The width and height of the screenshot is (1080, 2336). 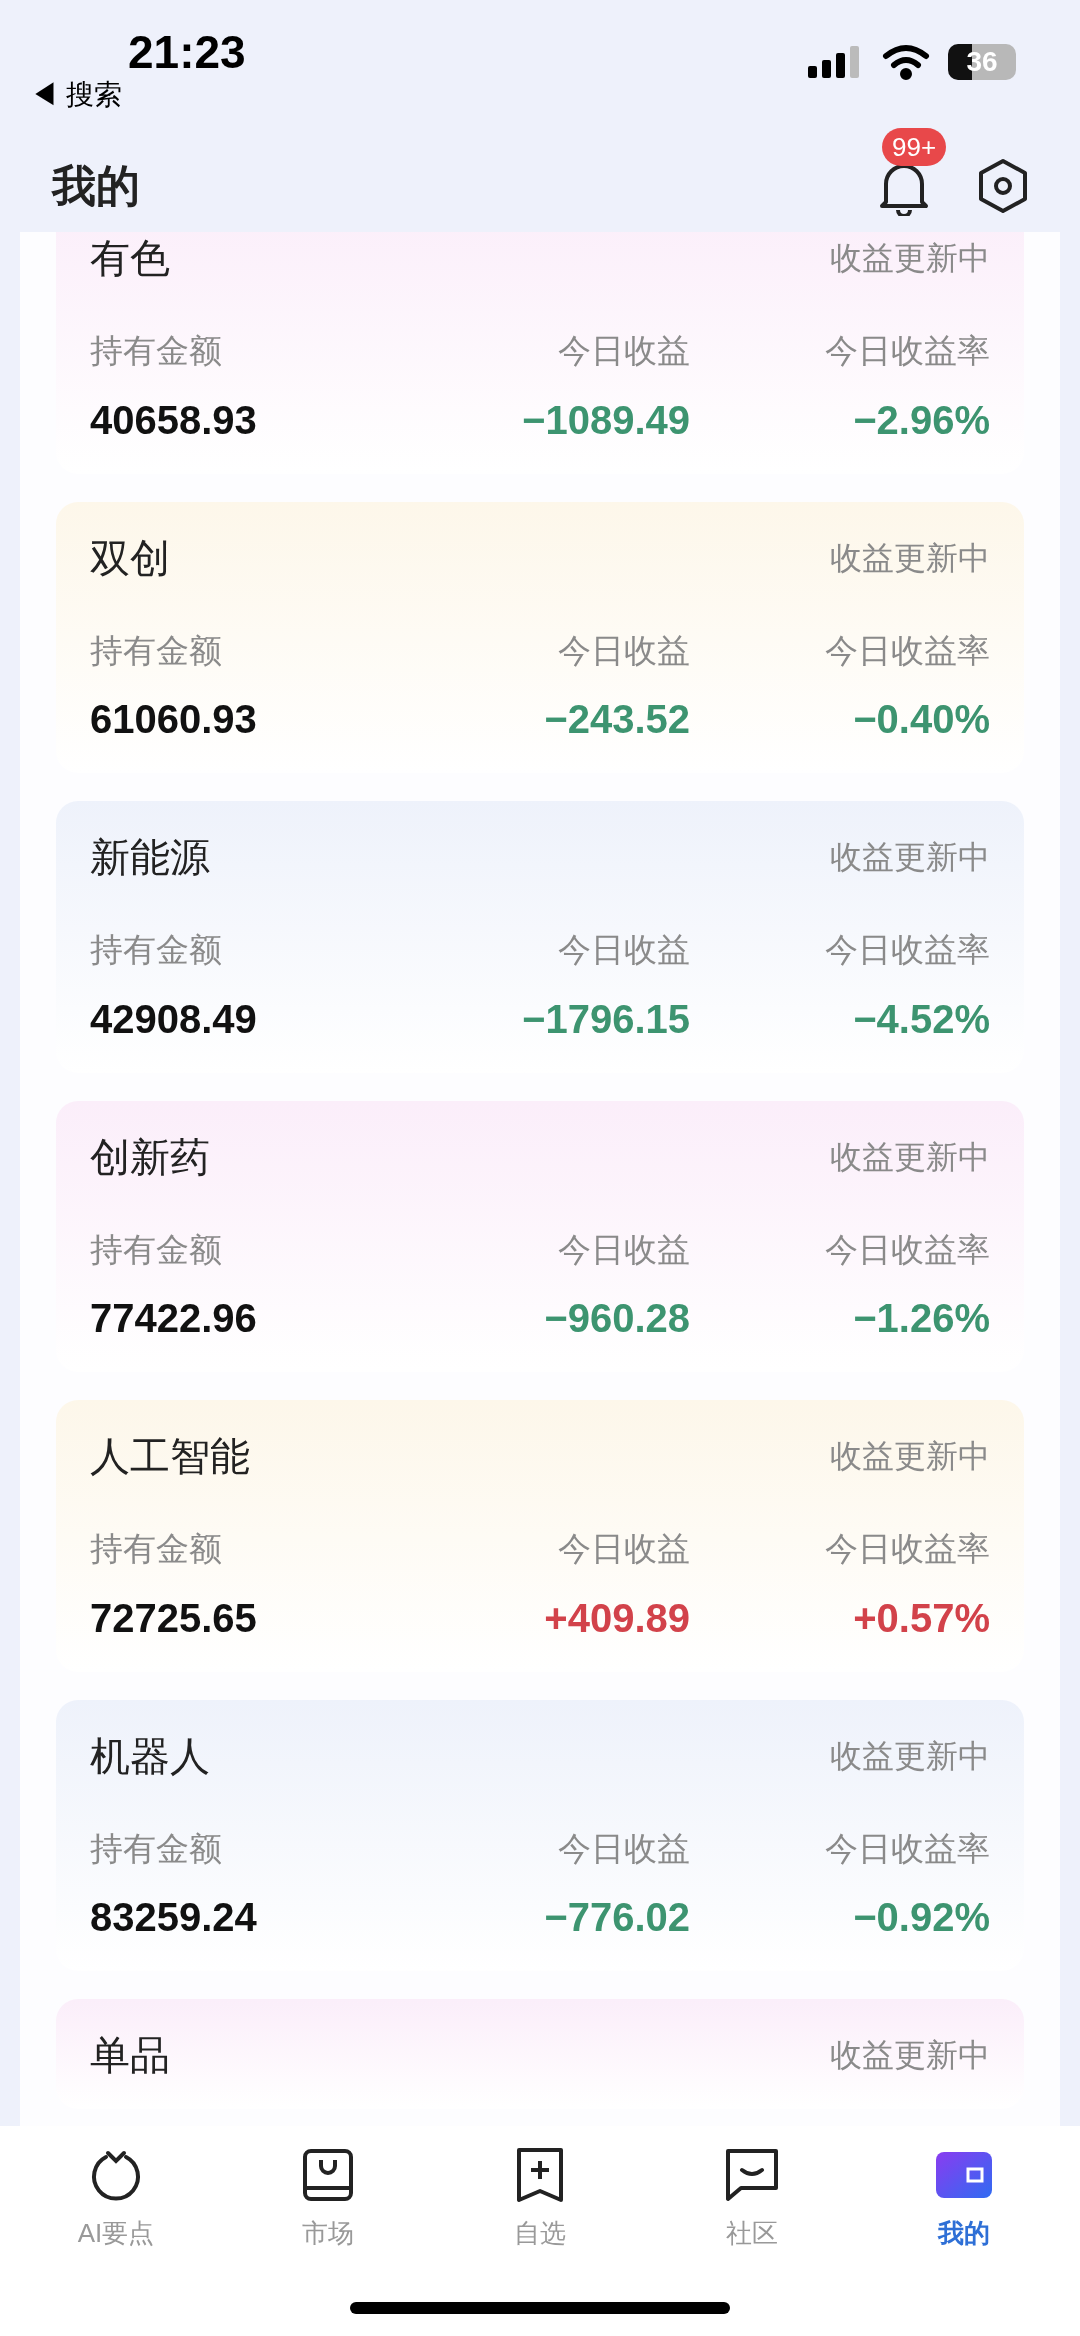 I want to click on bookmark-plus-icon, so click(x=540, y=2175).